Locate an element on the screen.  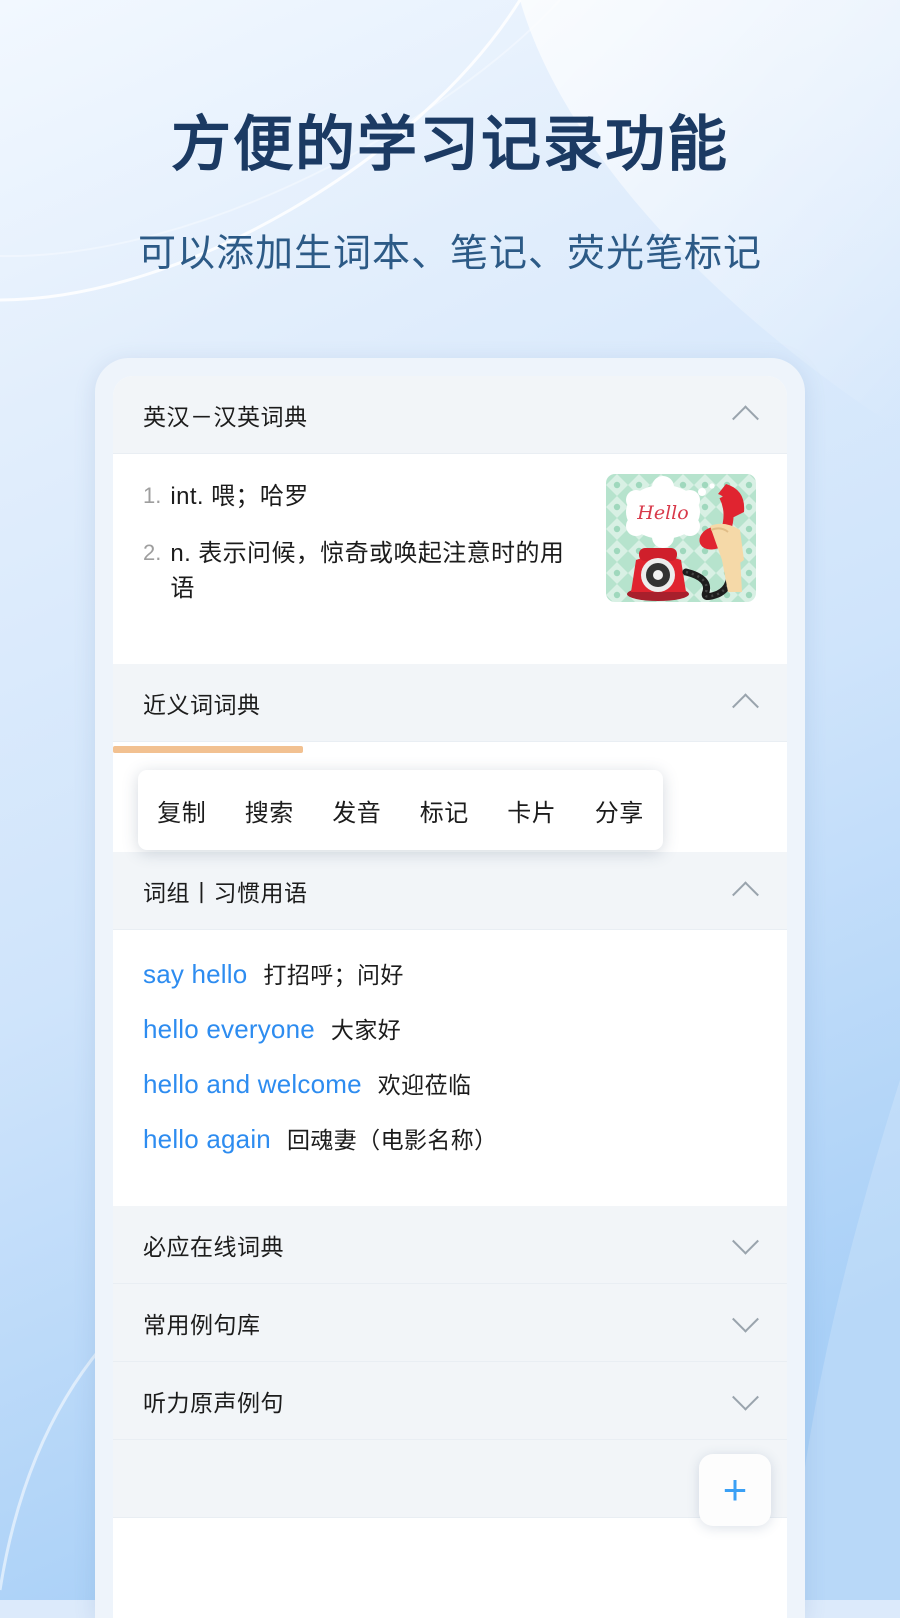
section-header-example-sentences: 常用例句库 is located at coordinates (450, 1323).